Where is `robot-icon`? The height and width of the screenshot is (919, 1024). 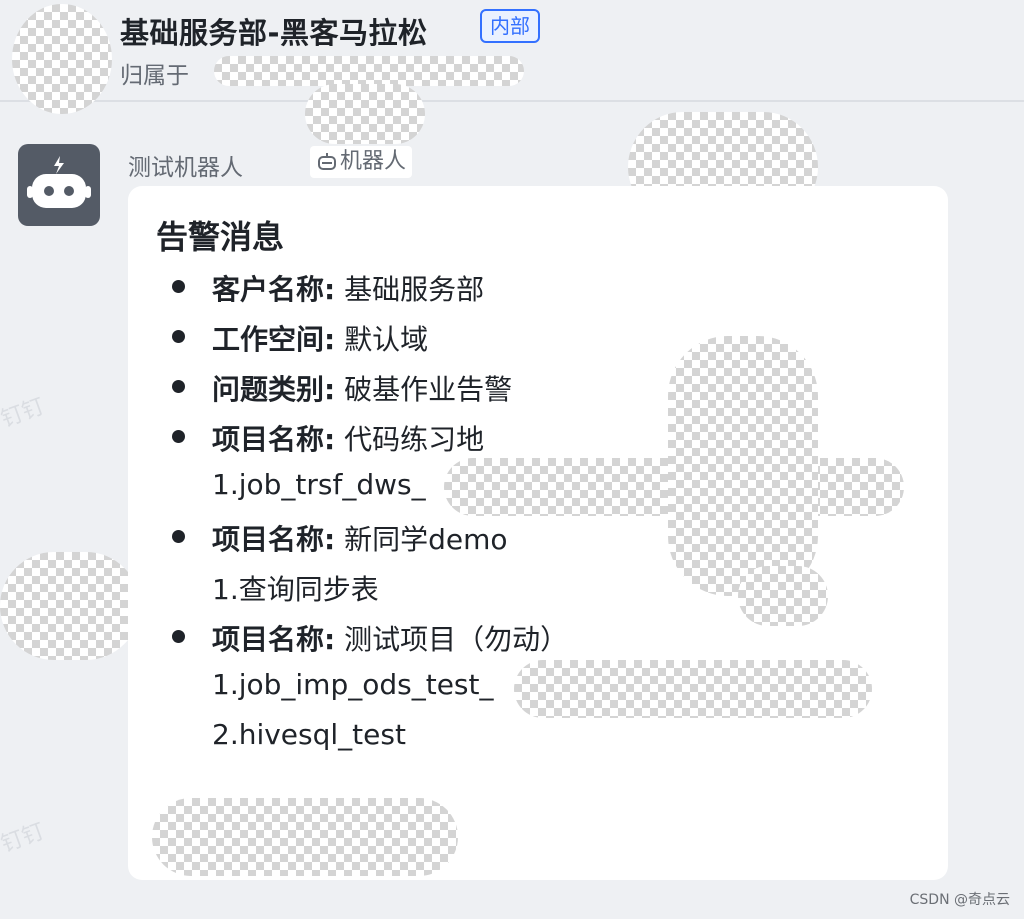
robot-icon is located at coordinates (59, 182).